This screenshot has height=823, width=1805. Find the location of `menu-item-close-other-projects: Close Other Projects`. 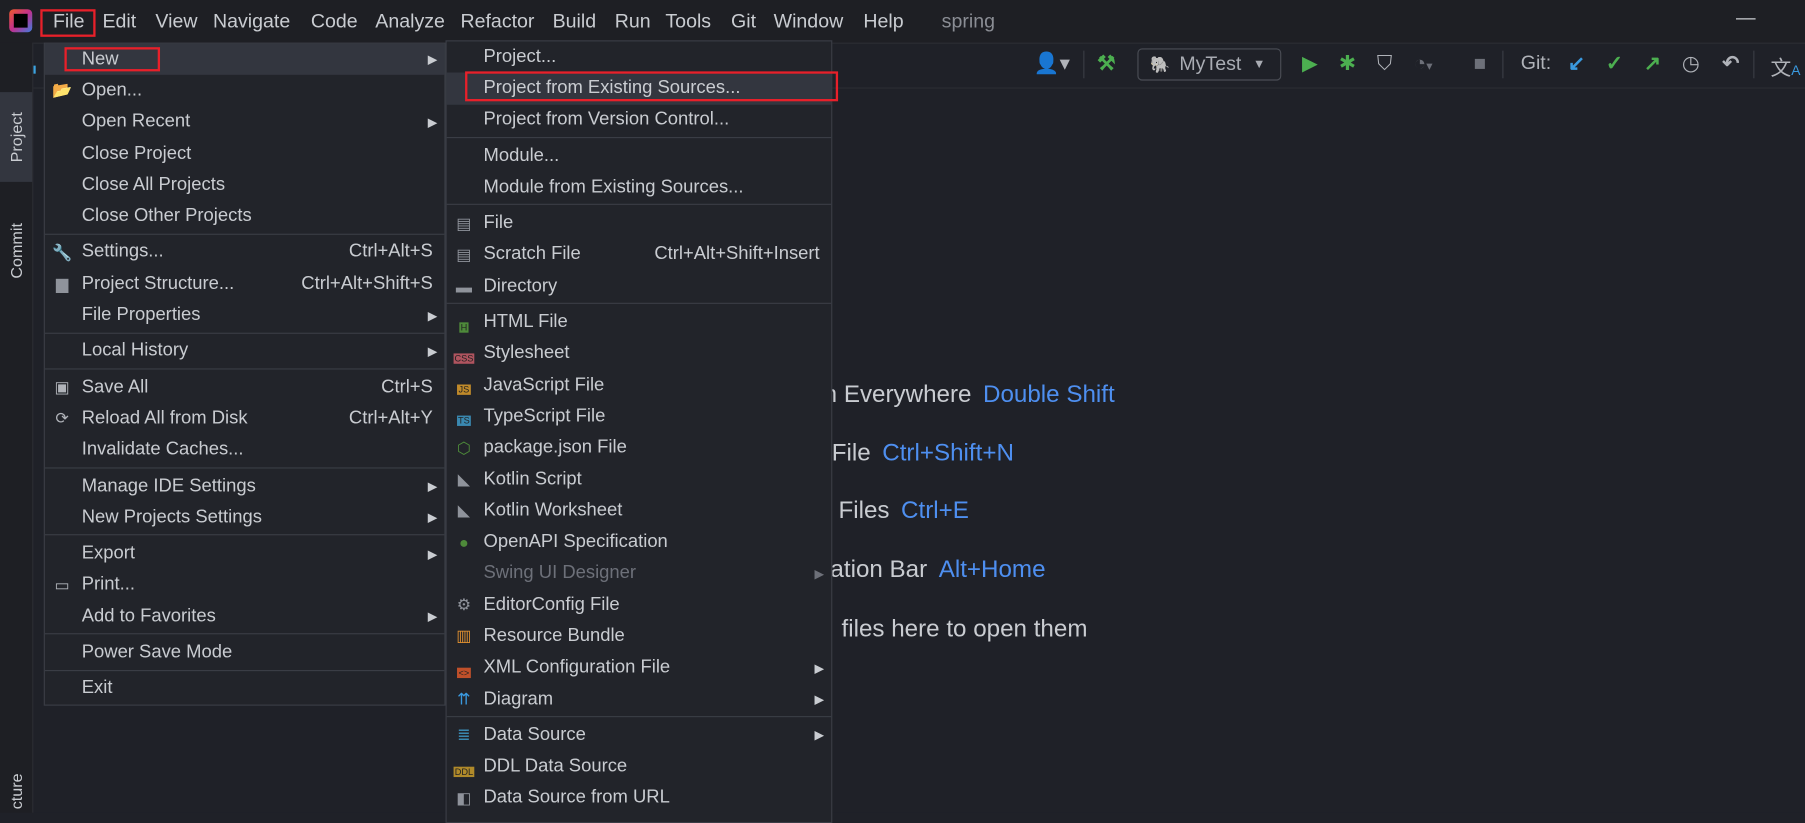

menu-item-close-other-projects: Close Other Projects is located at coordinates (244, 216).